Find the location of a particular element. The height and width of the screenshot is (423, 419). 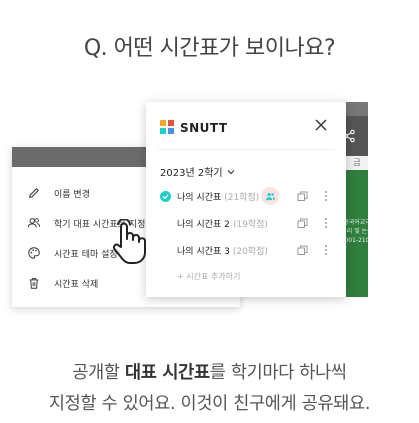

day-header: 금 is located at coordinates (357, 163).